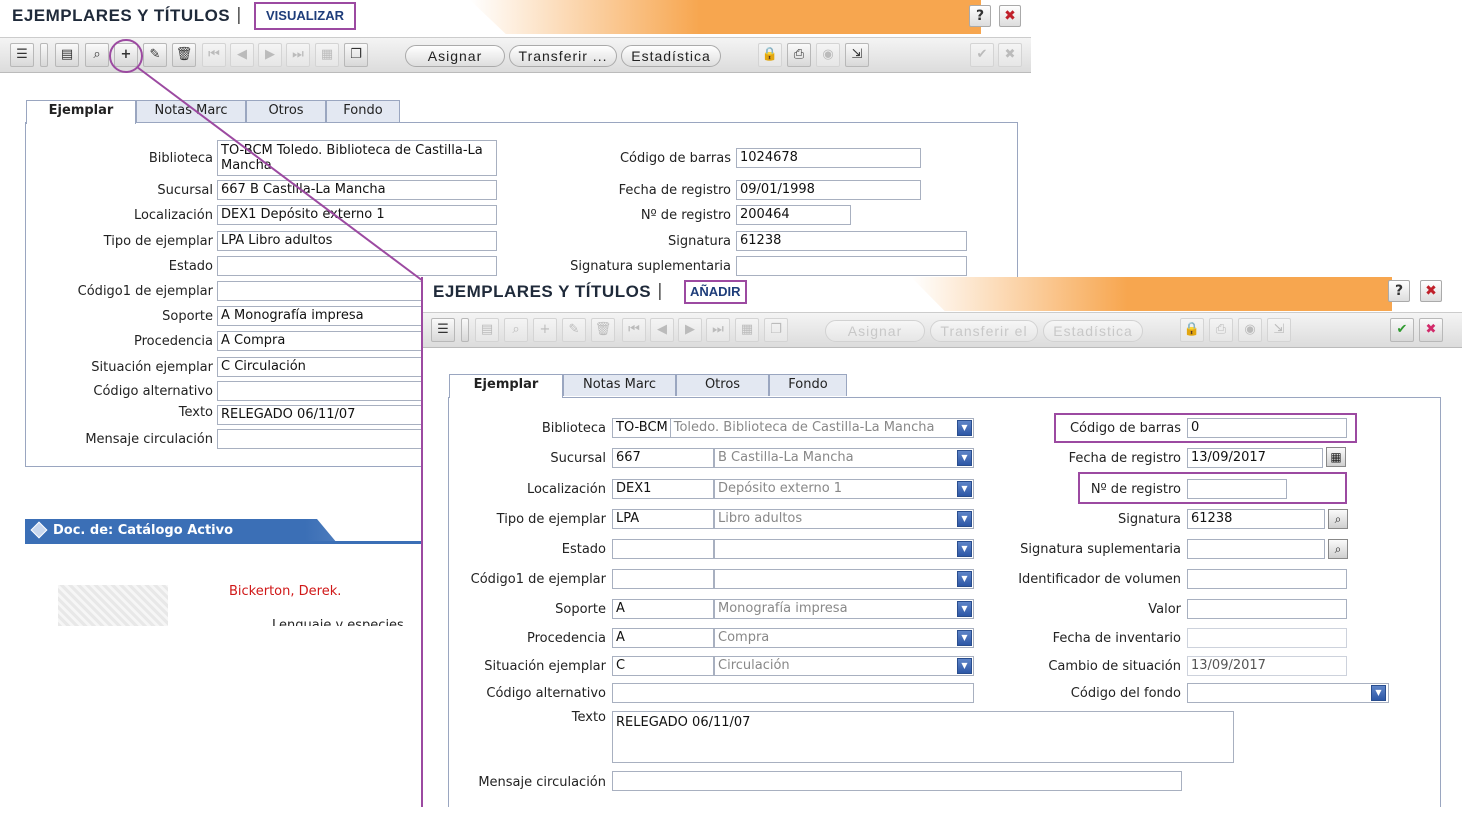 The height and width of the screenshot is (828, 1462). I want to click on signatura-field: 61238, so click(1256, 519).